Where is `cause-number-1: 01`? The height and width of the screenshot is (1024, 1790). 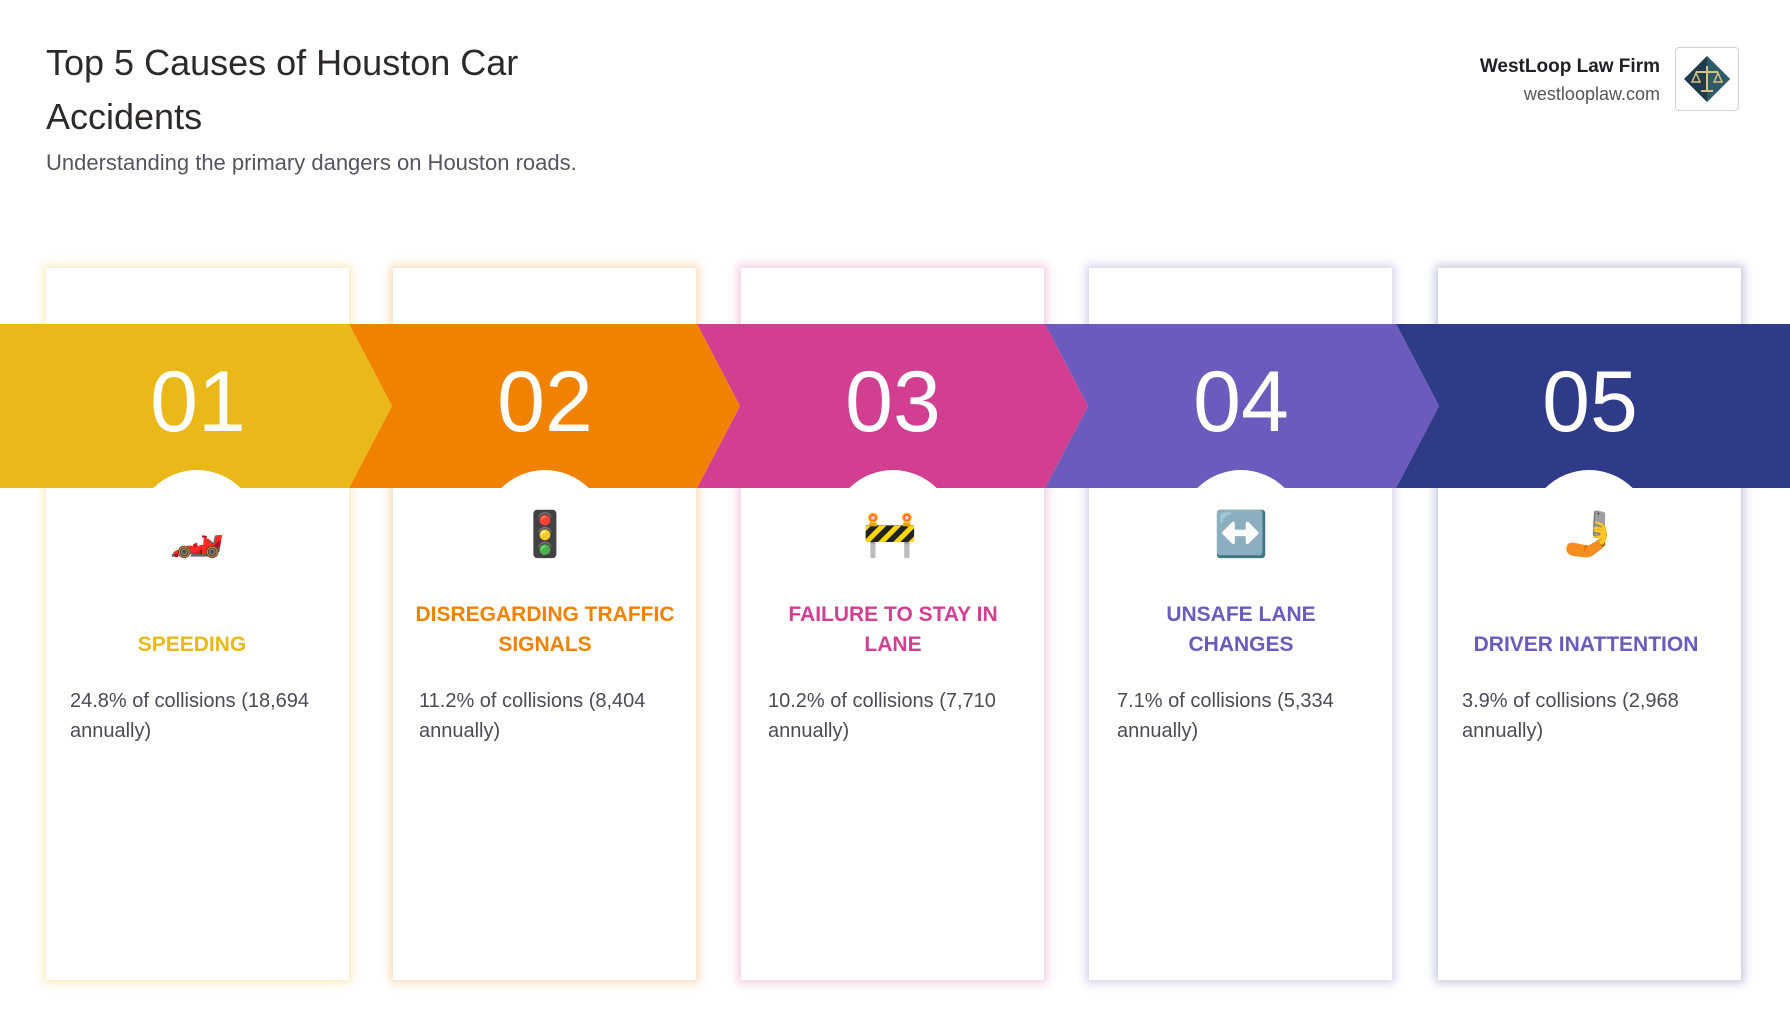
cause-number-1: 01 is located at coordinates (198, 402).